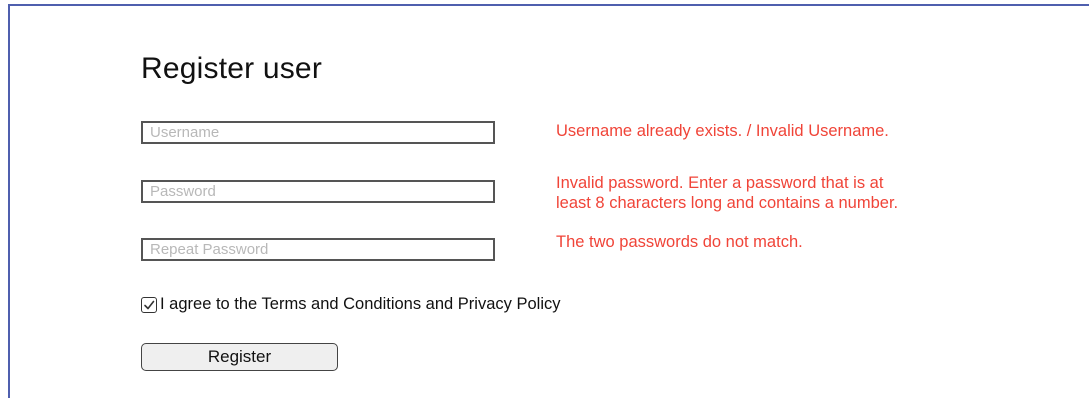  I want to click on terms-checkbox, so click(149, 304).